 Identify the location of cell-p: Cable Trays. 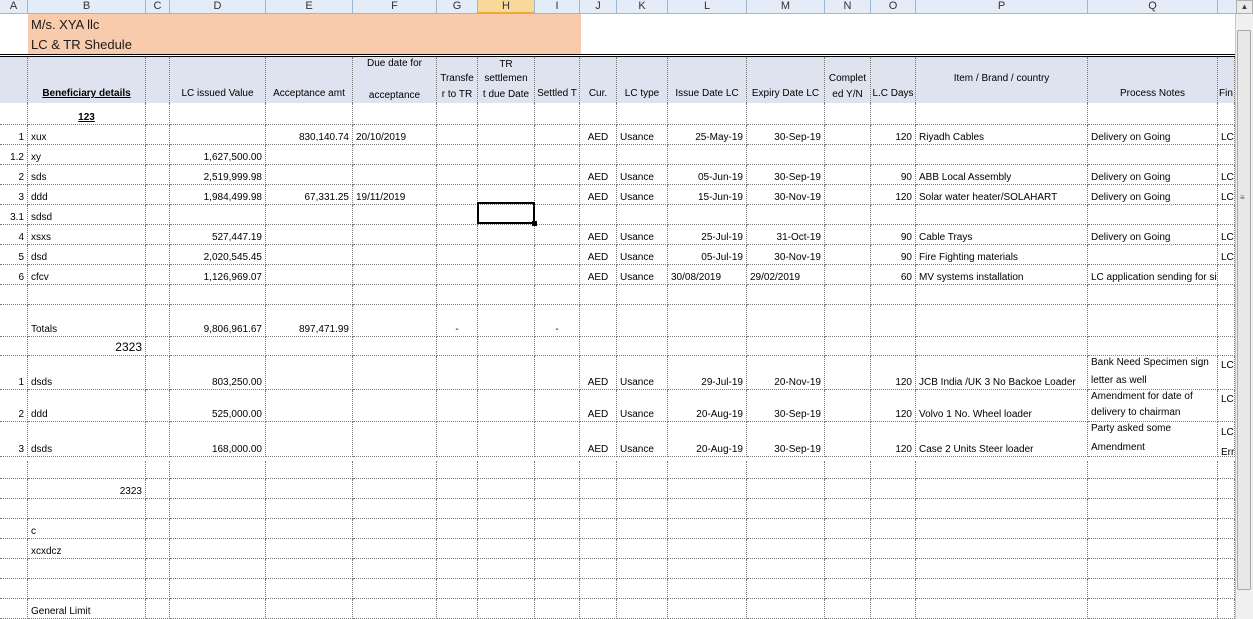
(1002, 235).